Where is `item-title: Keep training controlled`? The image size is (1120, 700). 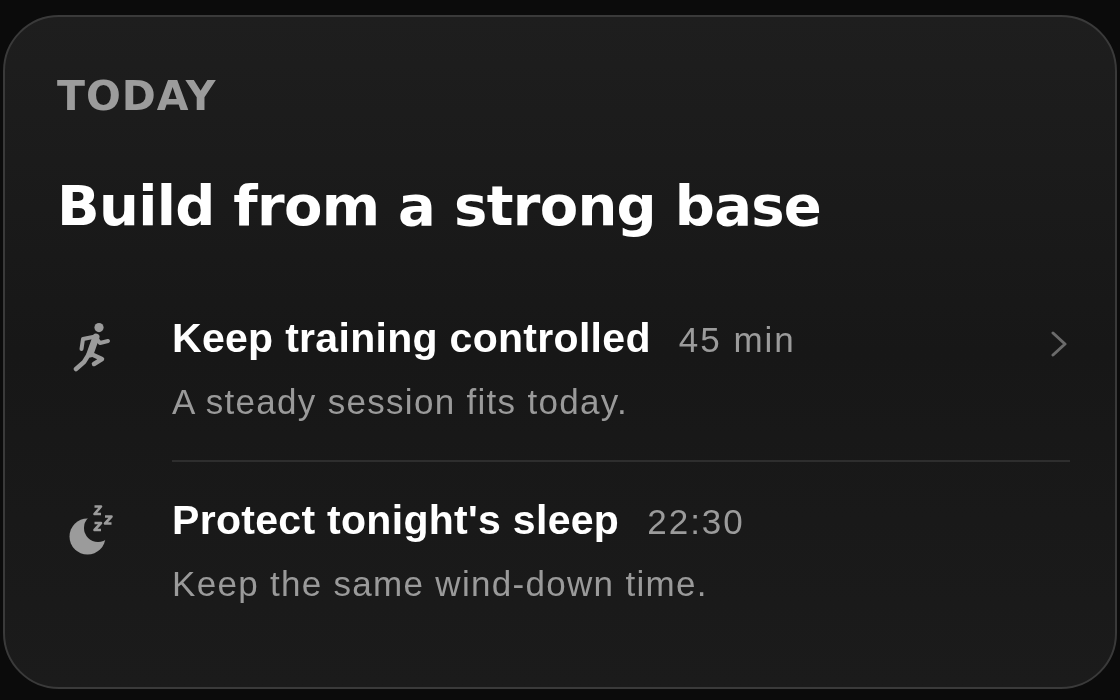 item-title: Keep training controlled is located at coordinates (411, 338).